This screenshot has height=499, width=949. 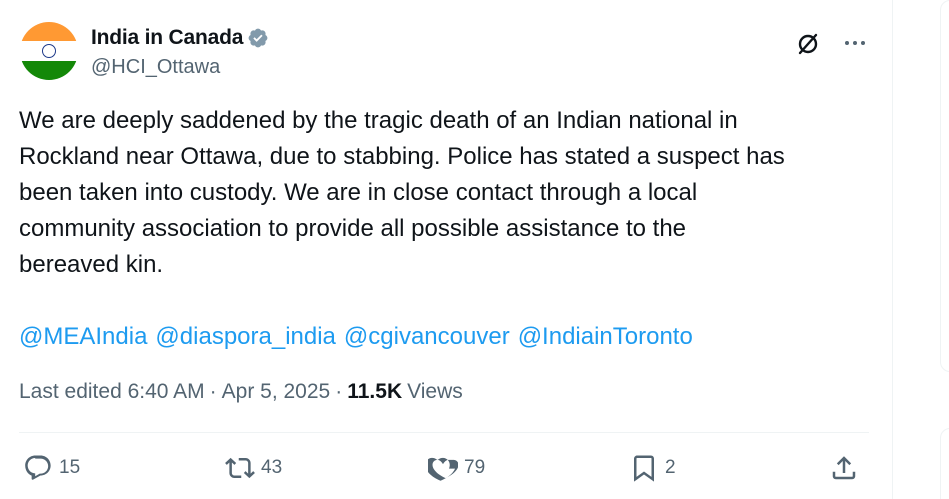 What do you see at coordinates (808, 44) in the screenshot?
I see `grok-icon` at bounding box center [808, 44].